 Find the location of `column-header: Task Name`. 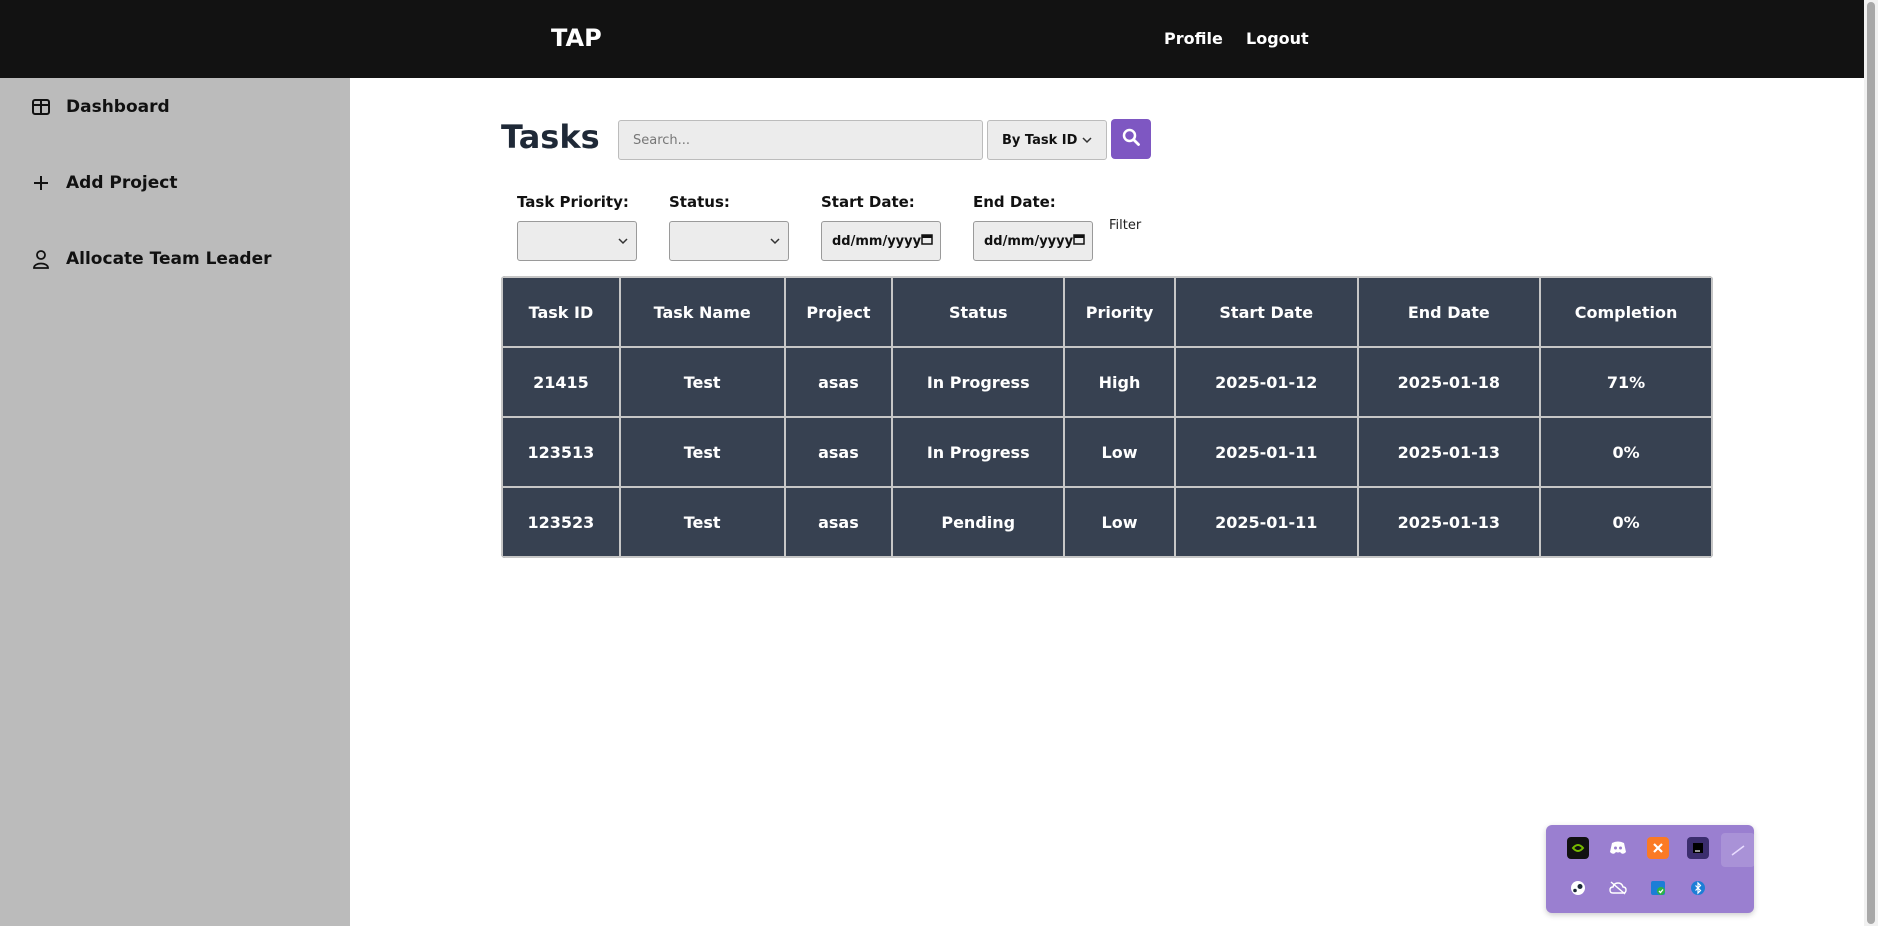

column-header: Task Name is located at coordinates (702, 312).